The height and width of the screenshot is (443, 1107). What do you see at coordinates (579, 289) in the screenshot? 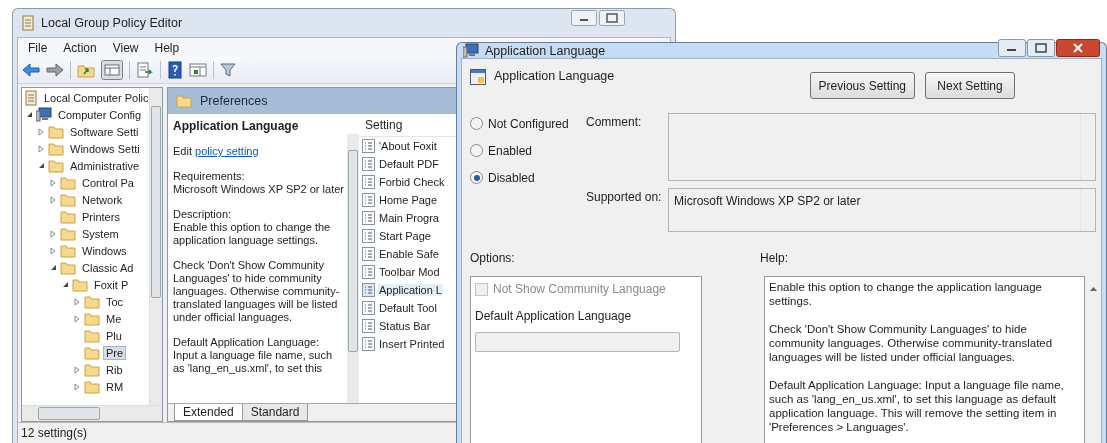
I see `checkbox-label: Not Show Community Language` at bounding box center [579, 289].